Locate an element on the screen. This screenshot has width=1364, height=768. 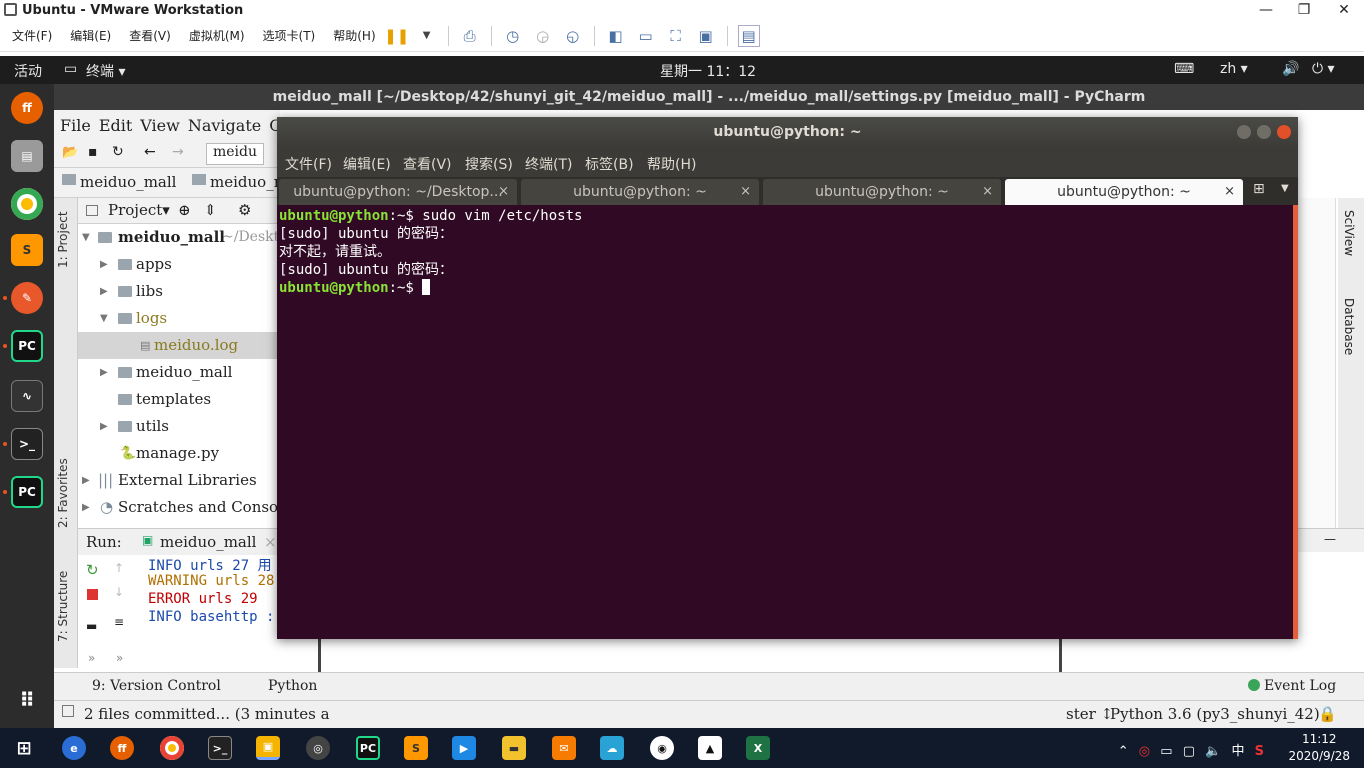
tab-project: 1: Project is located at coordinates (63, 239).